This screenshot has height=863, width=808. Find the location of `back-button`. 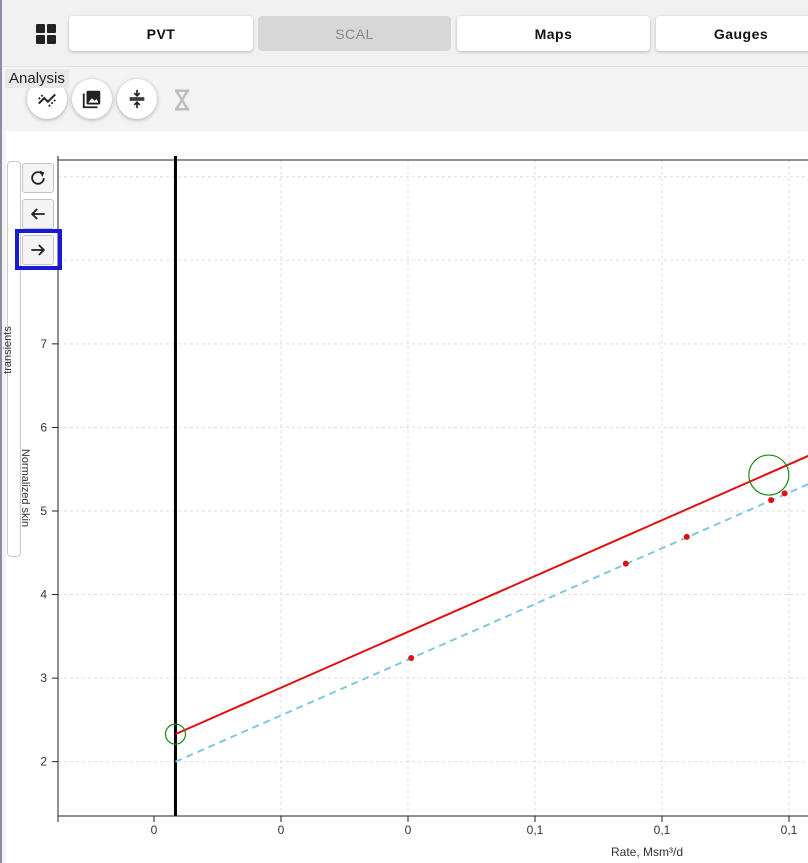

back-button is located at coordinates (38, 214).